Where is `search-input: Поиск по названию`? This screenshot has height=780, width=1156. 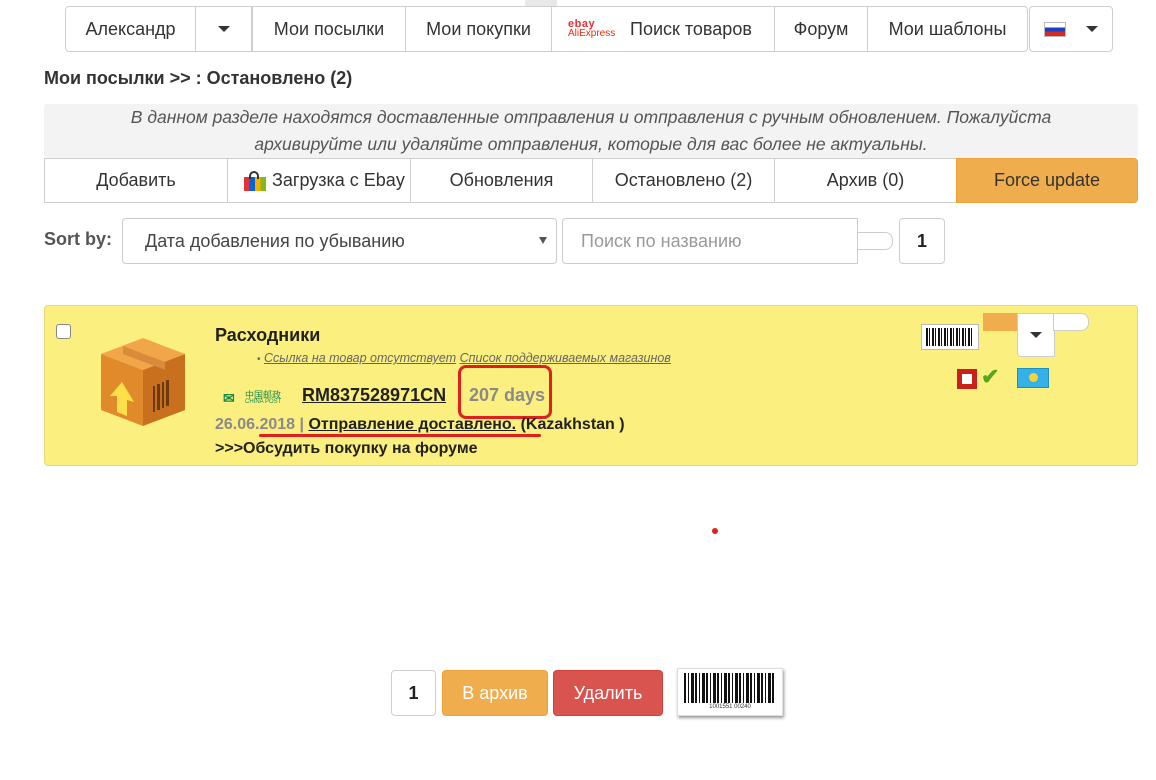 search-input: Поиск по названию is located at coordinates (710, 241).